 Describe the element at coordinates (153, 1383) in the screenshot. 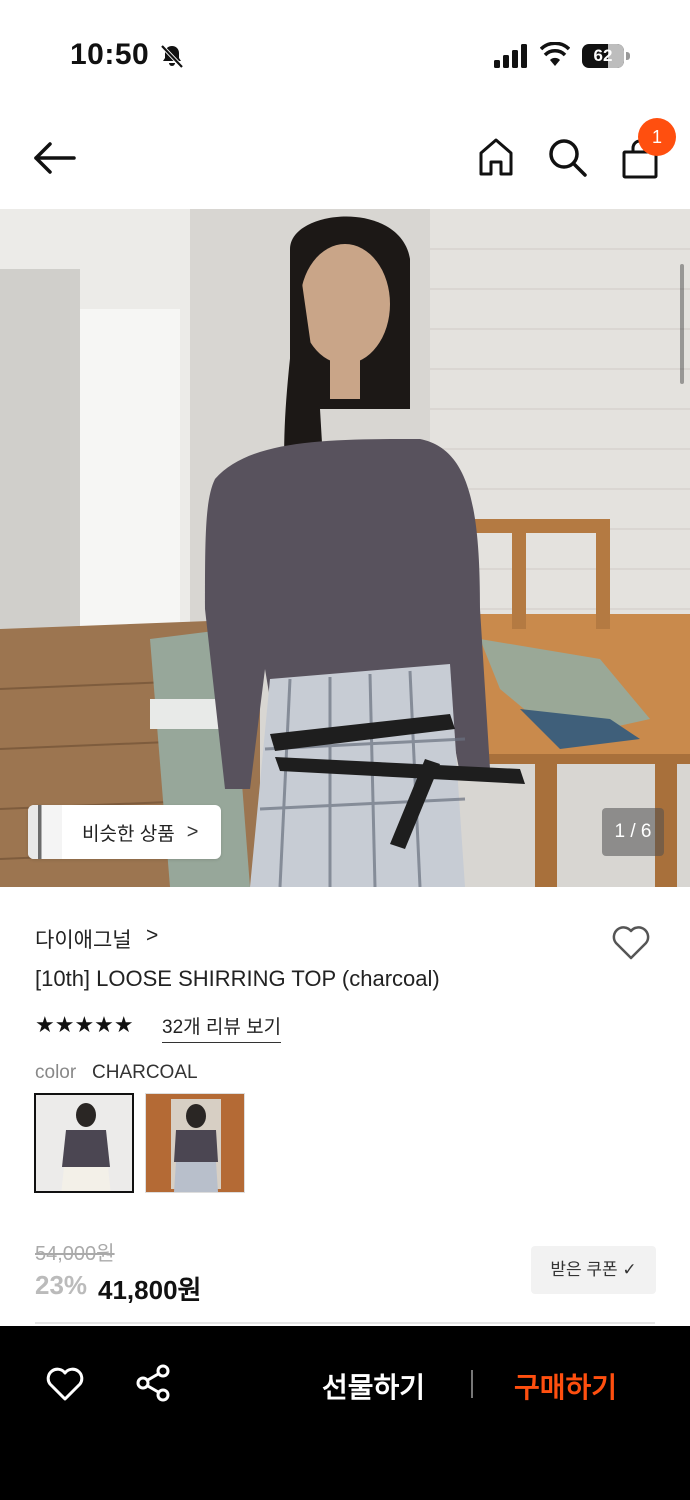

I see `share-icon` at that location.